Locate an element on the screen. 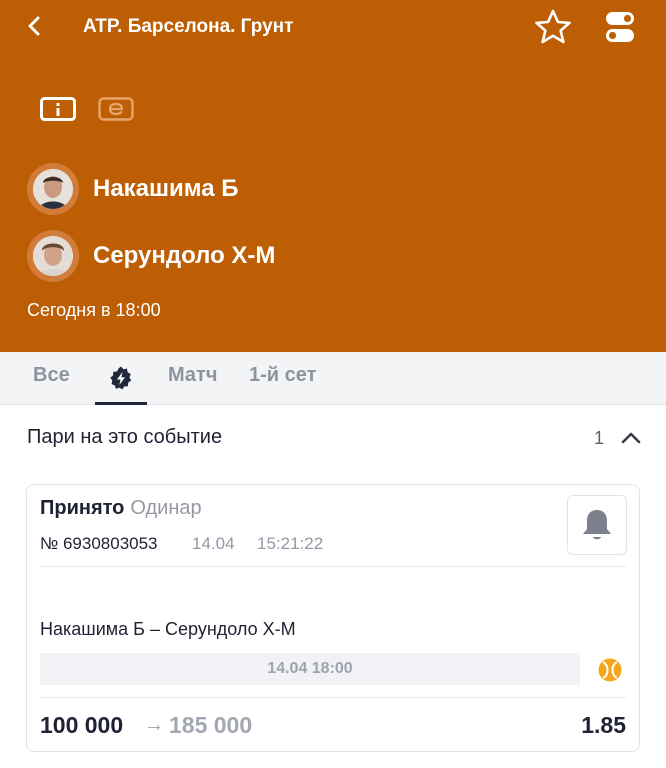 Image resolution: width=666 pixels, height=768 pixels. chevron-up-icon is located at coordinates (631, 438).